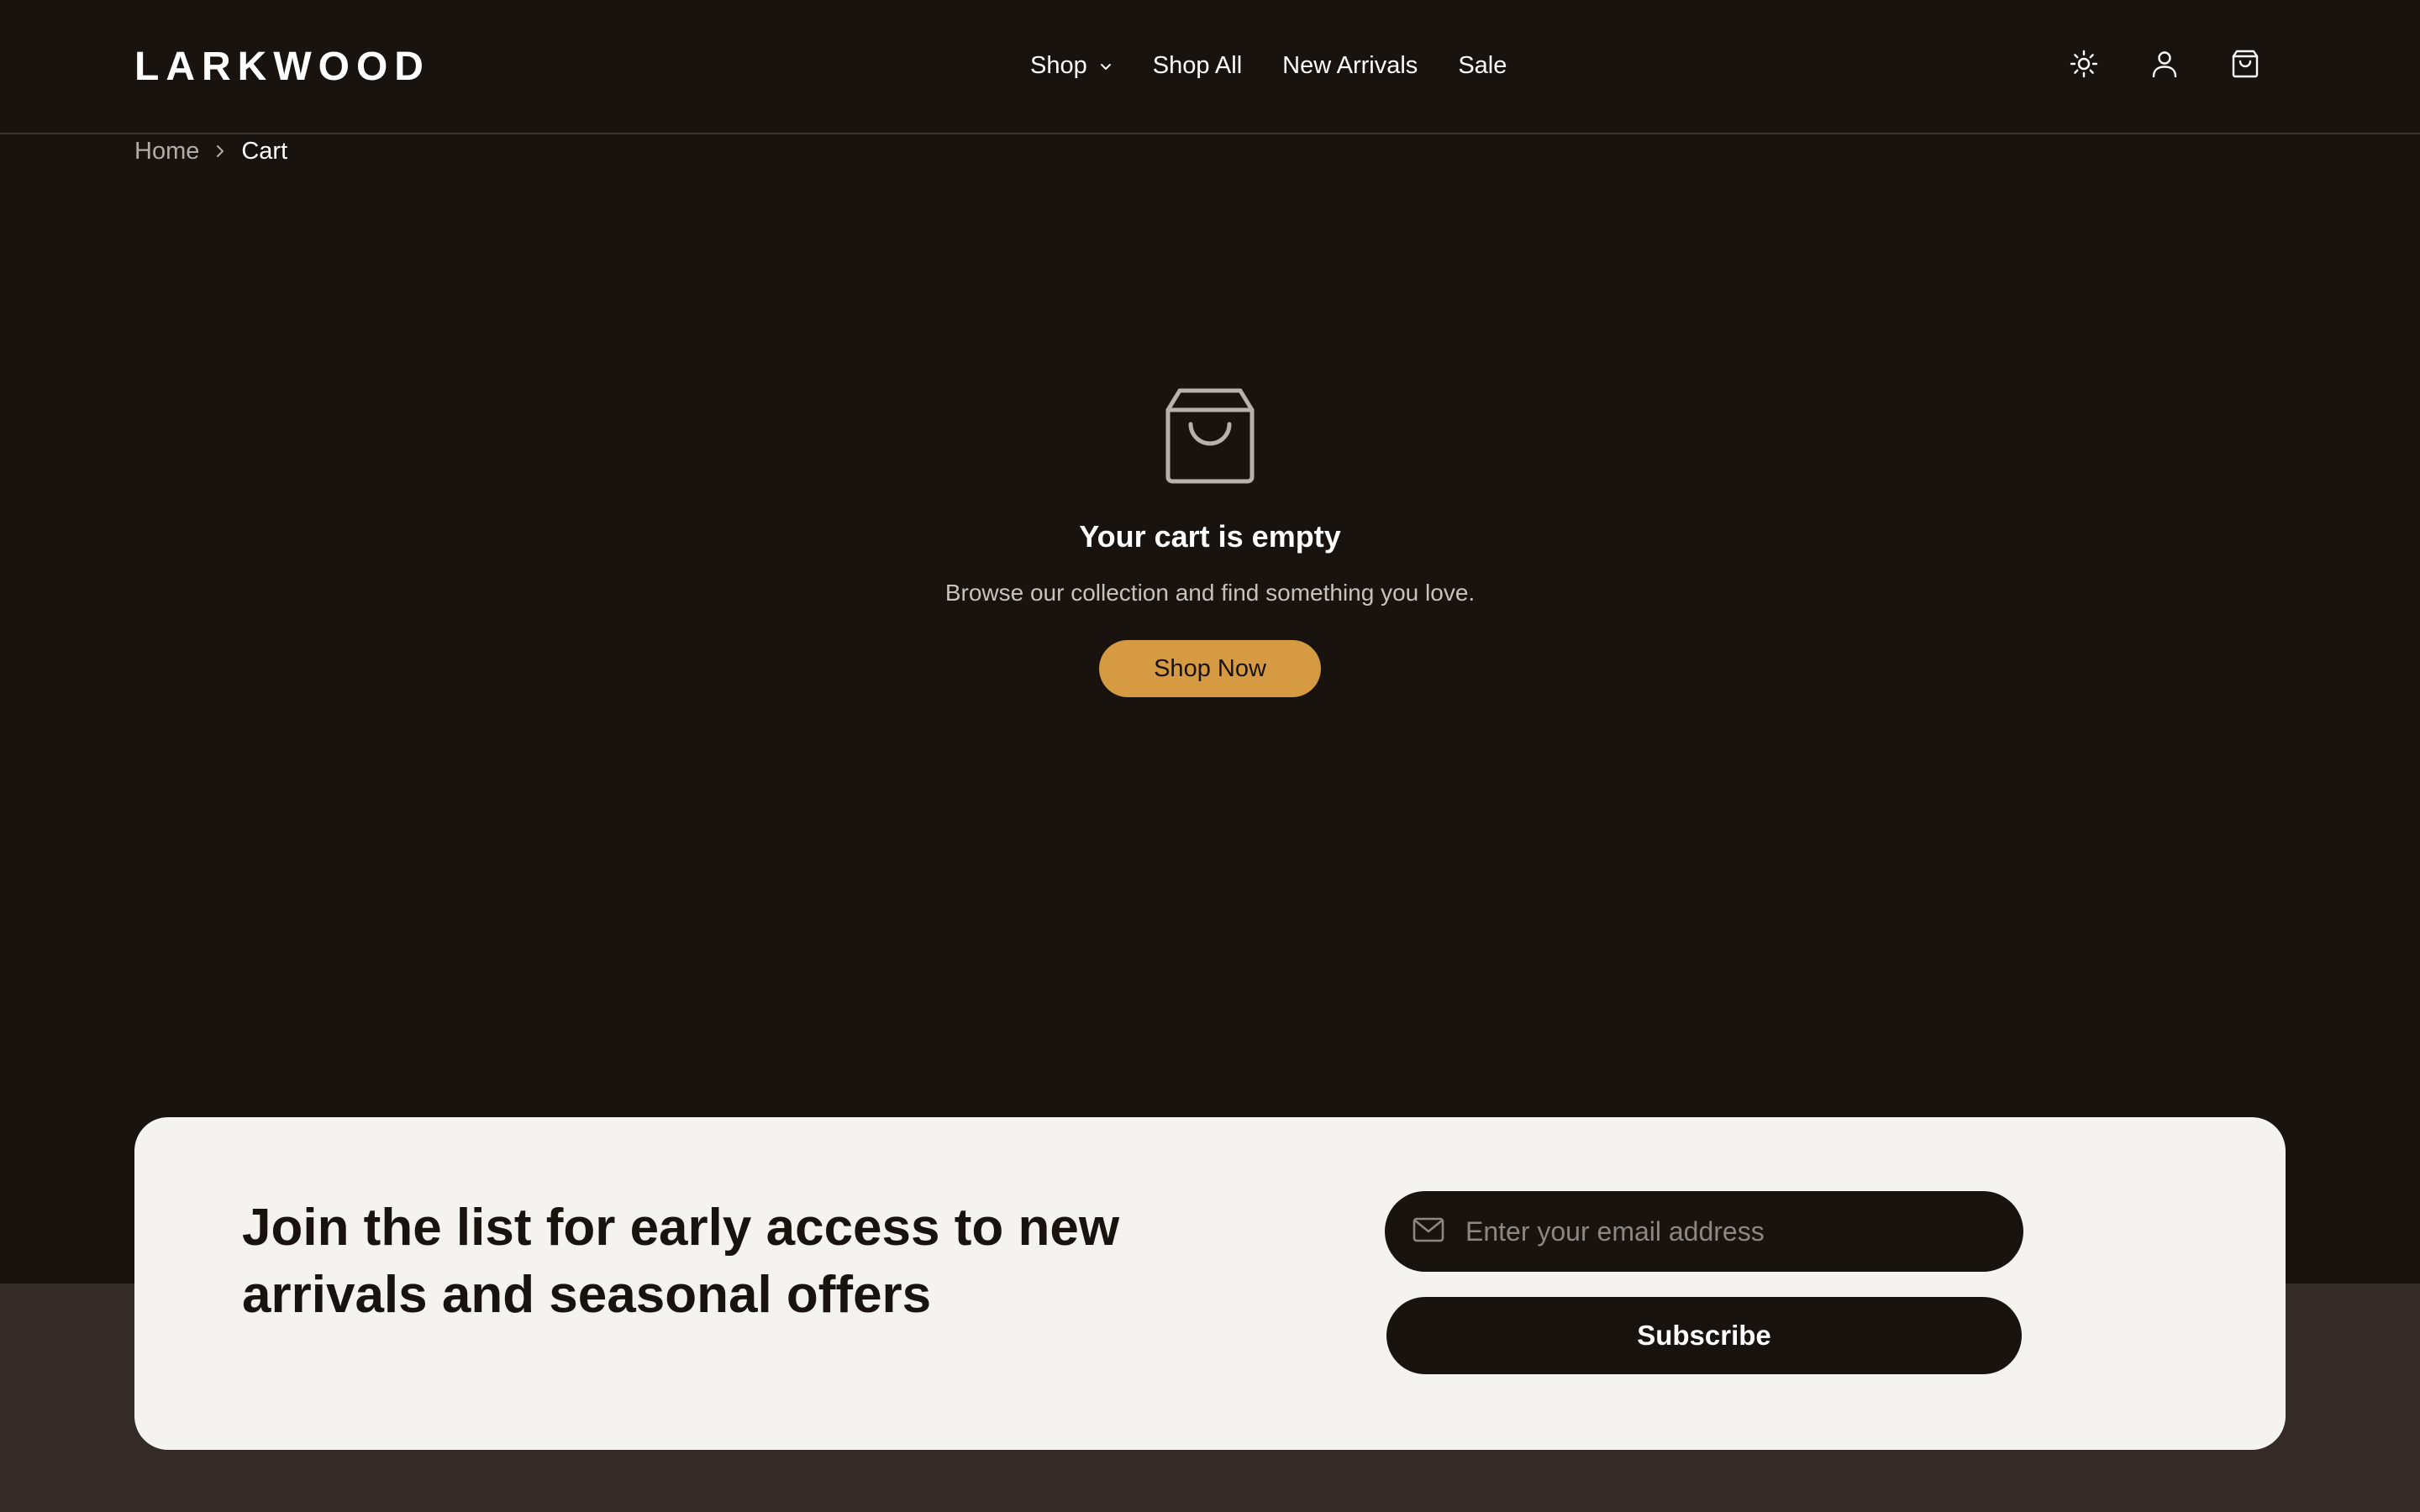  What do you see at coordinates (166, 151) in the screenshot?
I see `breadcrumb-home: Home` at bounding box center [166, 151].